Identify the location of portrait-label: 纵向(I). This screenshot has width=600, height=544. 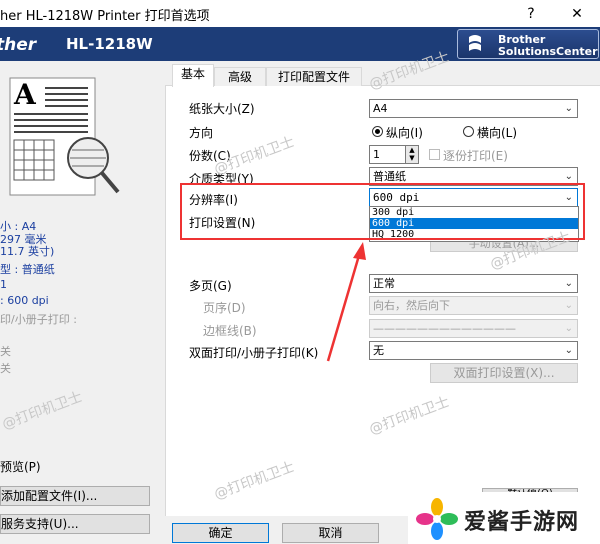
(404, 132).